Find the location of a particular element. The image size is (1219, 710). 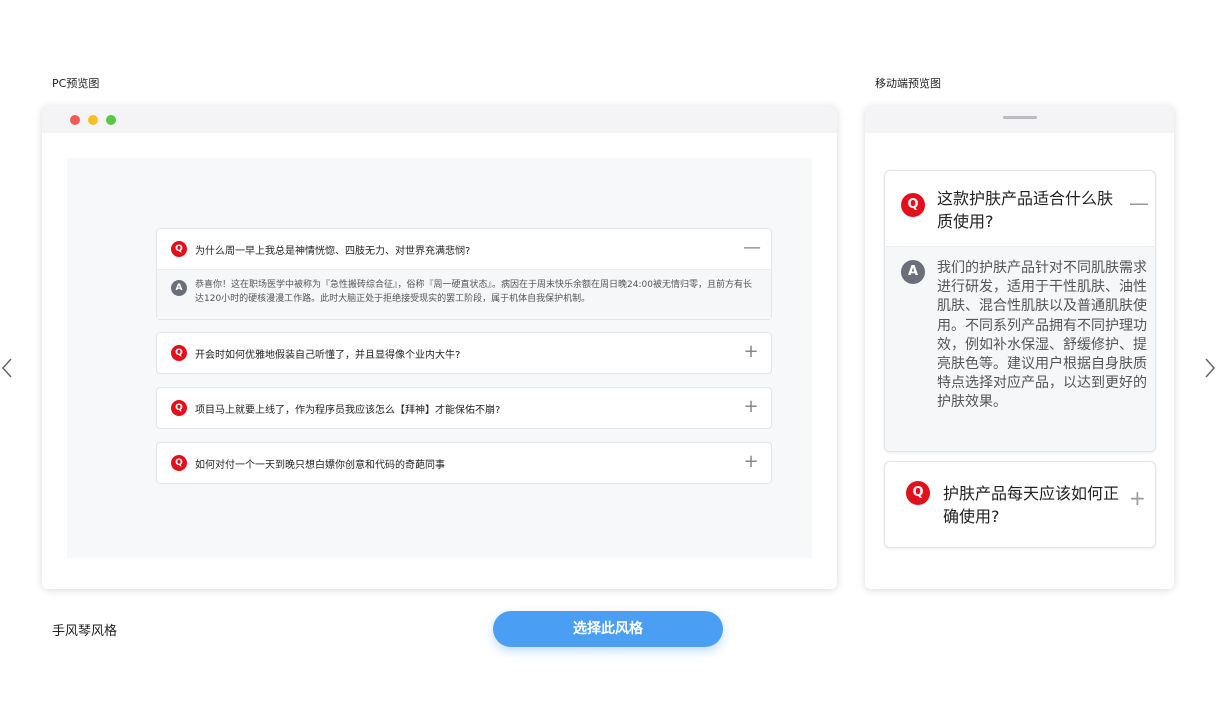

pc-faq-question-row: Q 项目马上就要上线了，作为程序员我应该怎么【拜神】才能保佑不崩? + is located at coordinates (464, 408).